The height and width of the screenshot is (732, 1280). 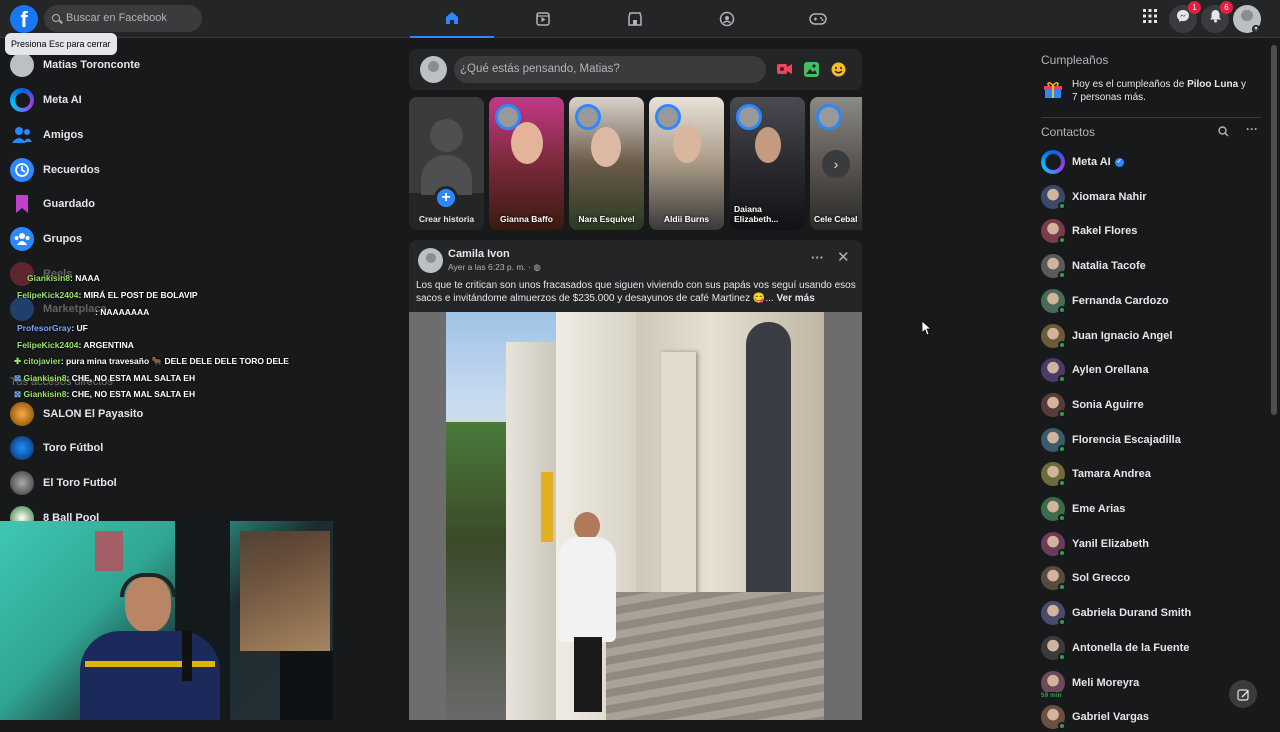 I want to click on sidebar-item-label: Grupos, so click(x=63, y=239).